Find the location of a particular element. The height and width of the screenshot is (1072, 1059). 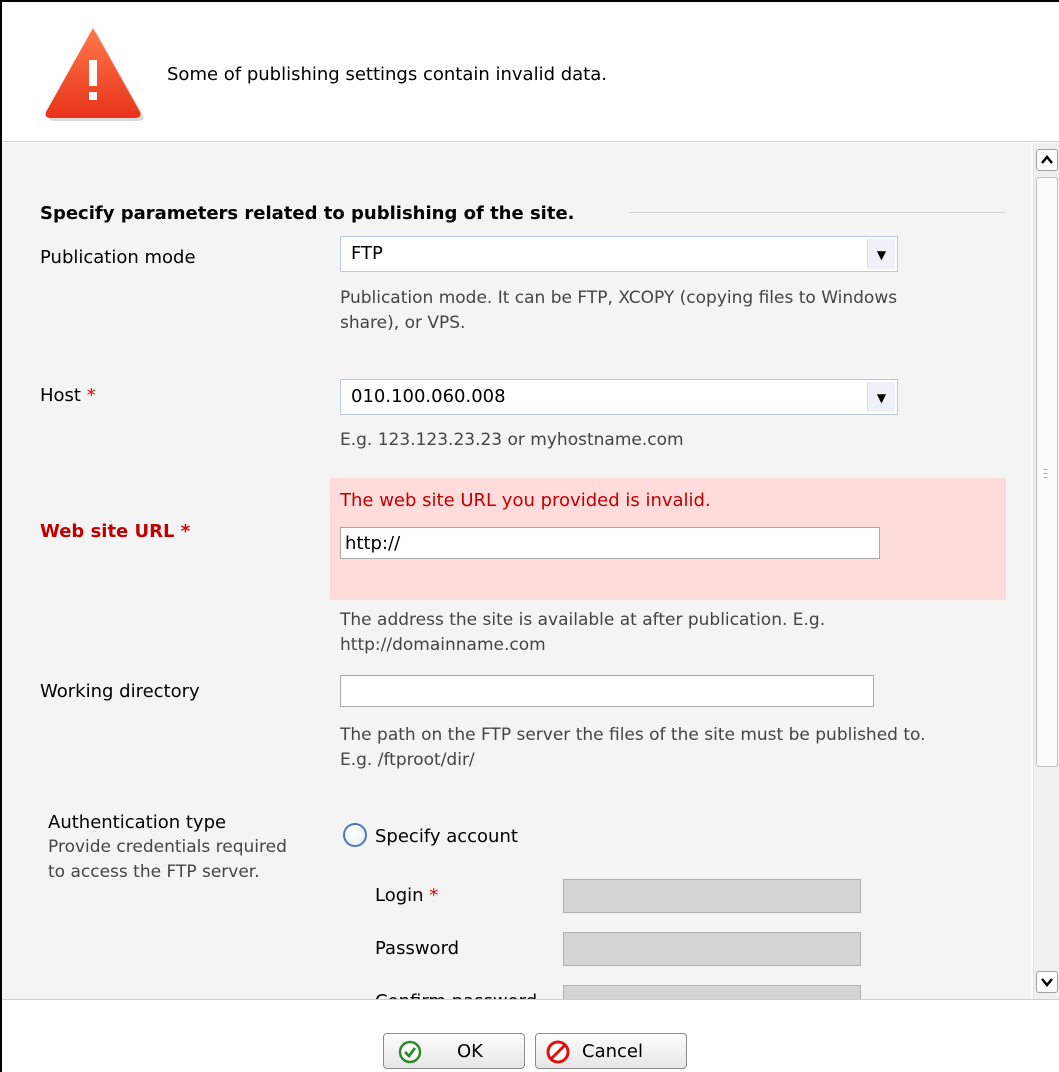

confirm-password-input is located at coordinates (712, 992).